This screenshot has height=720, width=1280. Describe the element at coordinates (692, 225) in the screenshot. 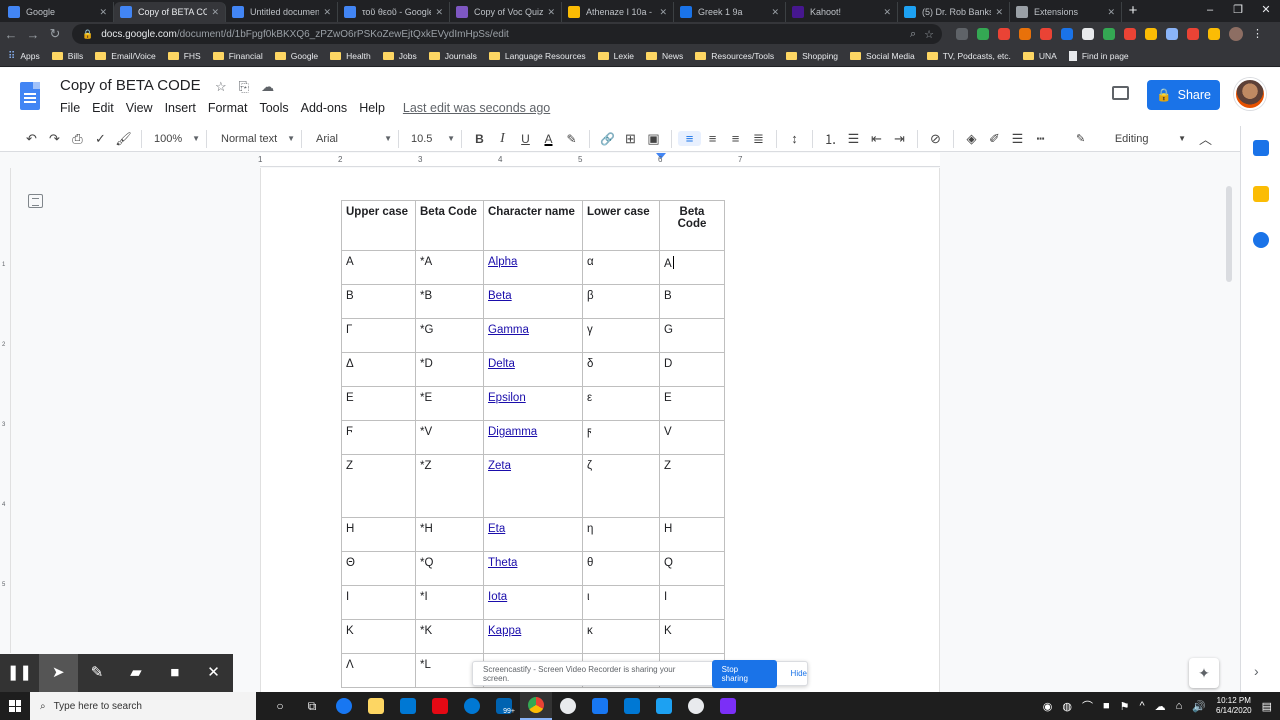

I see `header-beta-code-lower: Beta Code` at that location.